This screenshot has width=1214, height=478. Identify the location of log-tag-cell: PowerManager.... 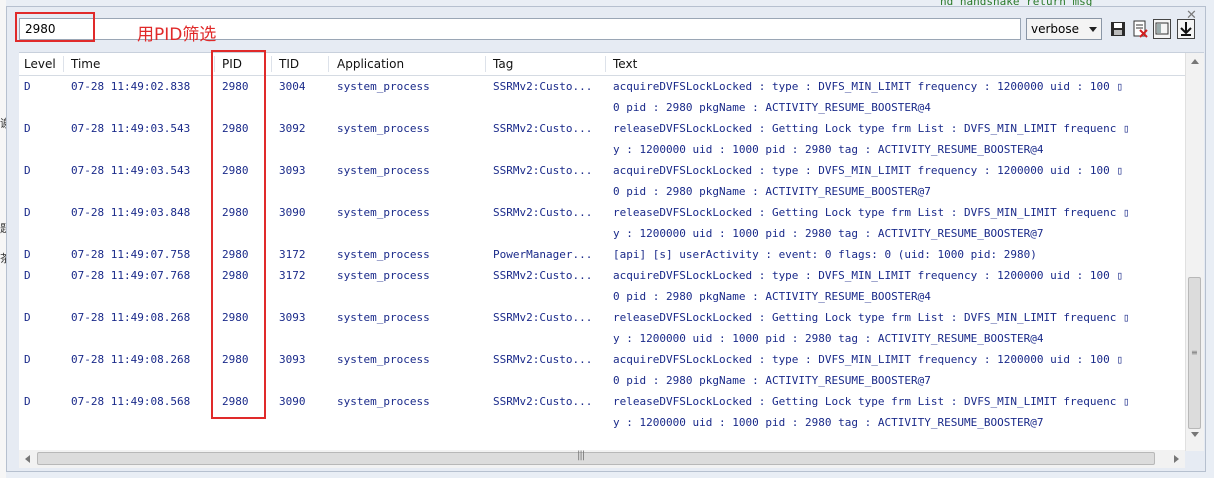
(543, 254).